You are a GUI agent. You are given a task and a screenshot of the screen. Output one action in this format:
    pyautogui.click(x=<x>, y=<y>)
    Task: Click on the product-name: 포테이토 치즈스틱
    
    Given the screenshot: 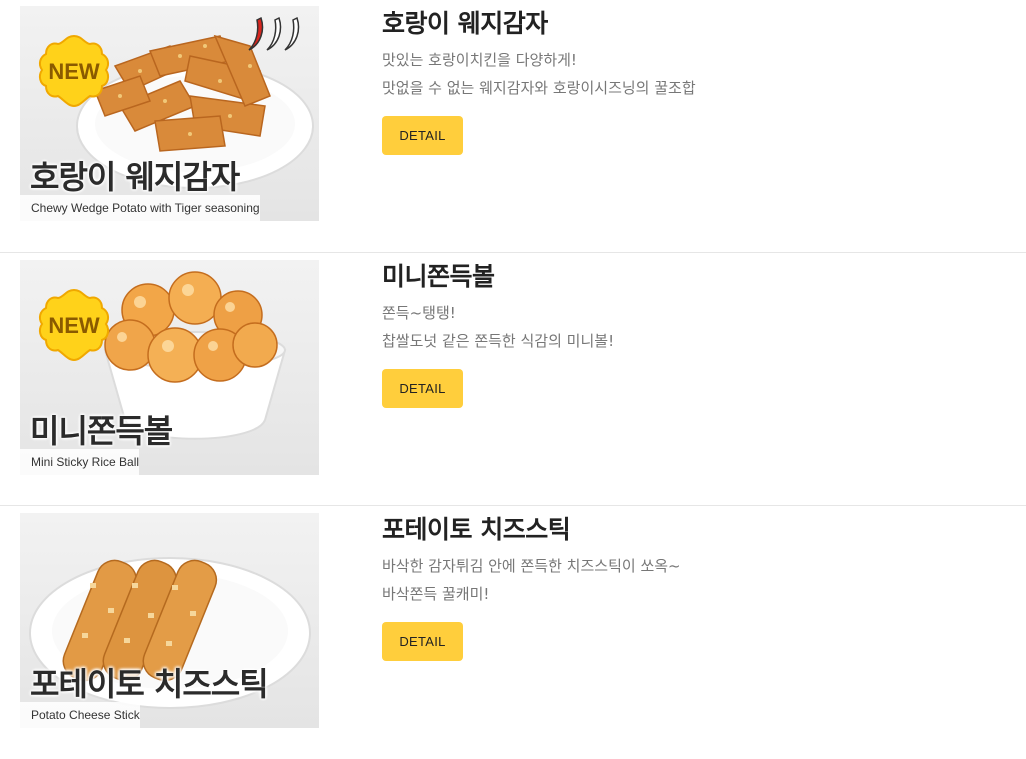 What is the action you would take?
    pyautogui.click(x=476, y=528)
    